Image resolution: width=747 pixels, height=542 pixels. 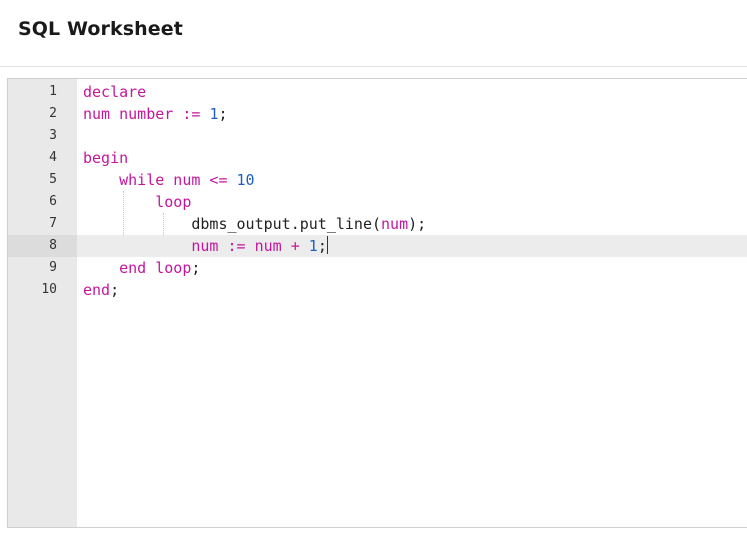 What do you see at coordinates (100, 29) in the screenshot?
I see `page-title: SQL Worksheet` at bounding box center [100, 29].